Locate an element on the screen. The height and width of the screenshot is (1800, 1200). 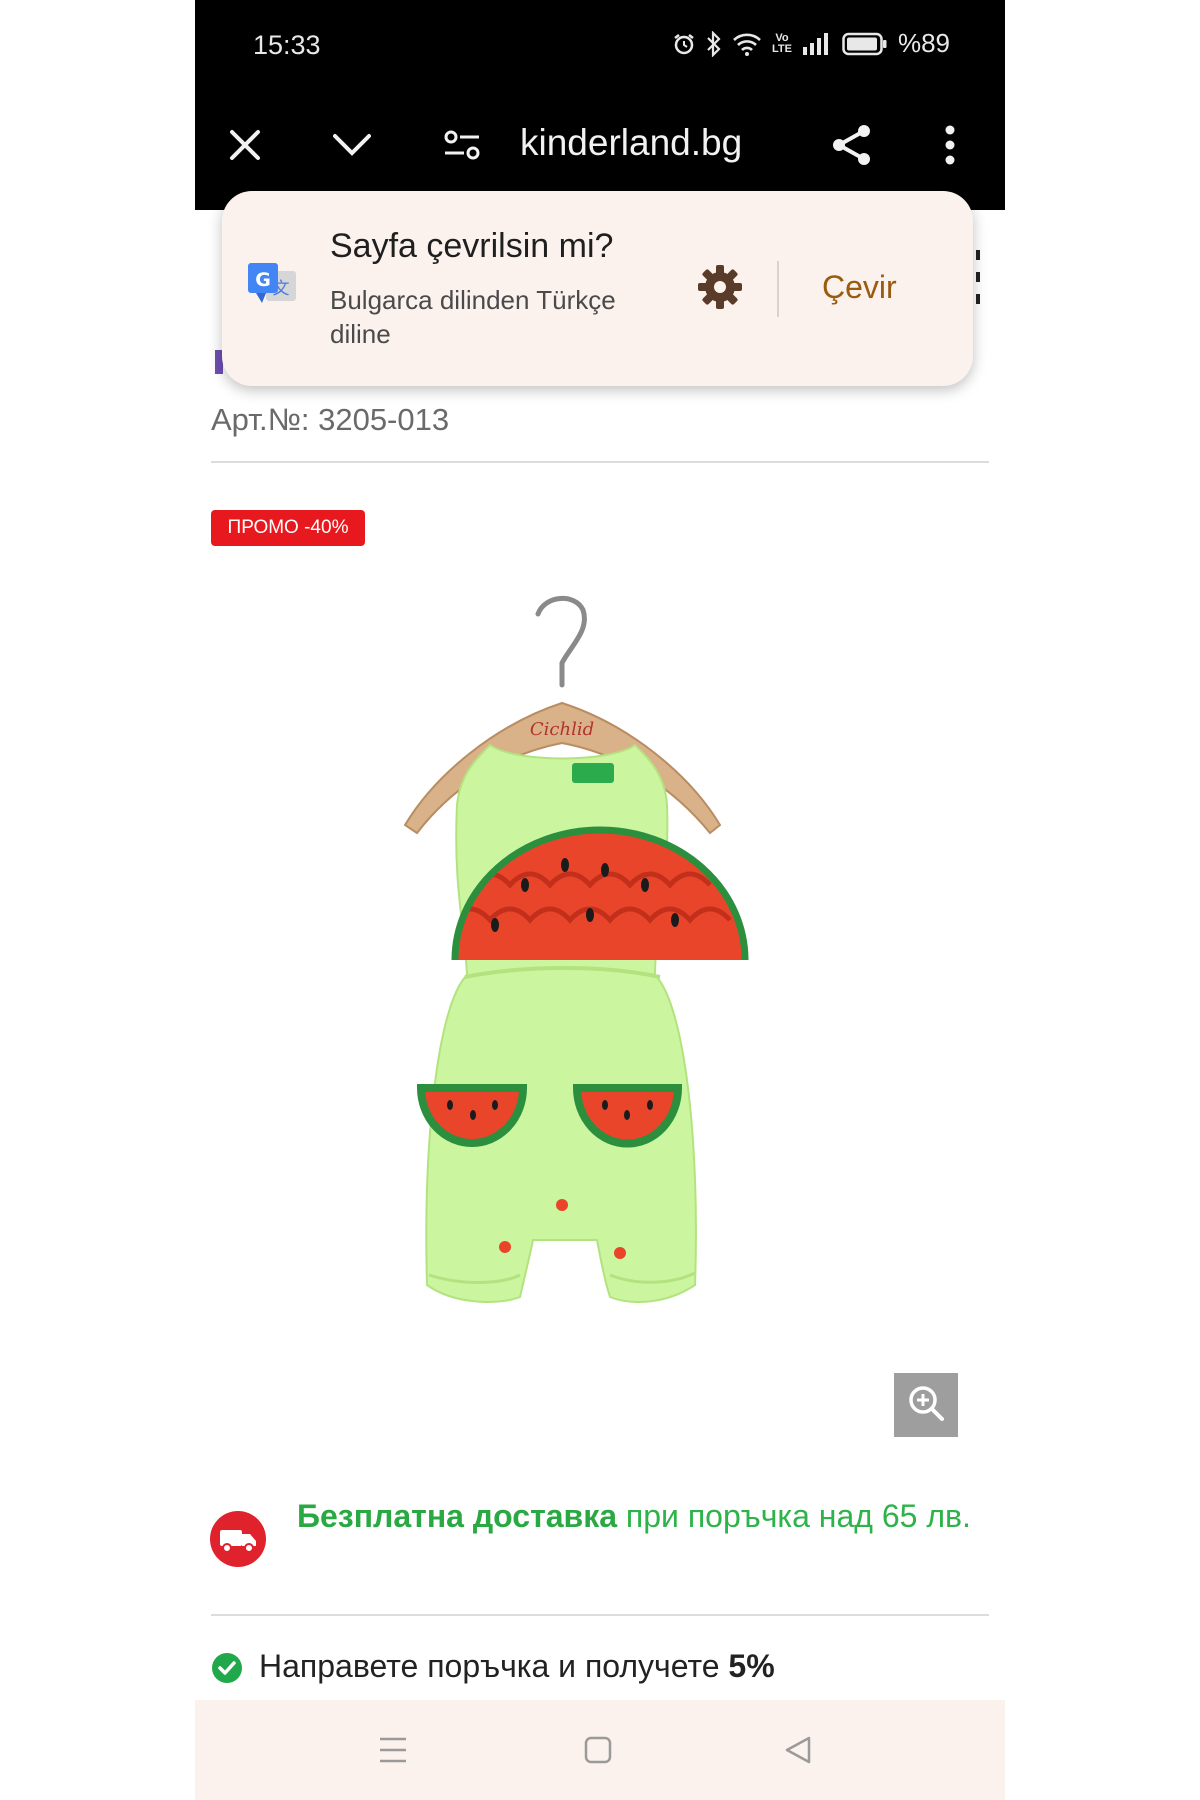
translate-button: Çevir is located at coordinates (859, 287).